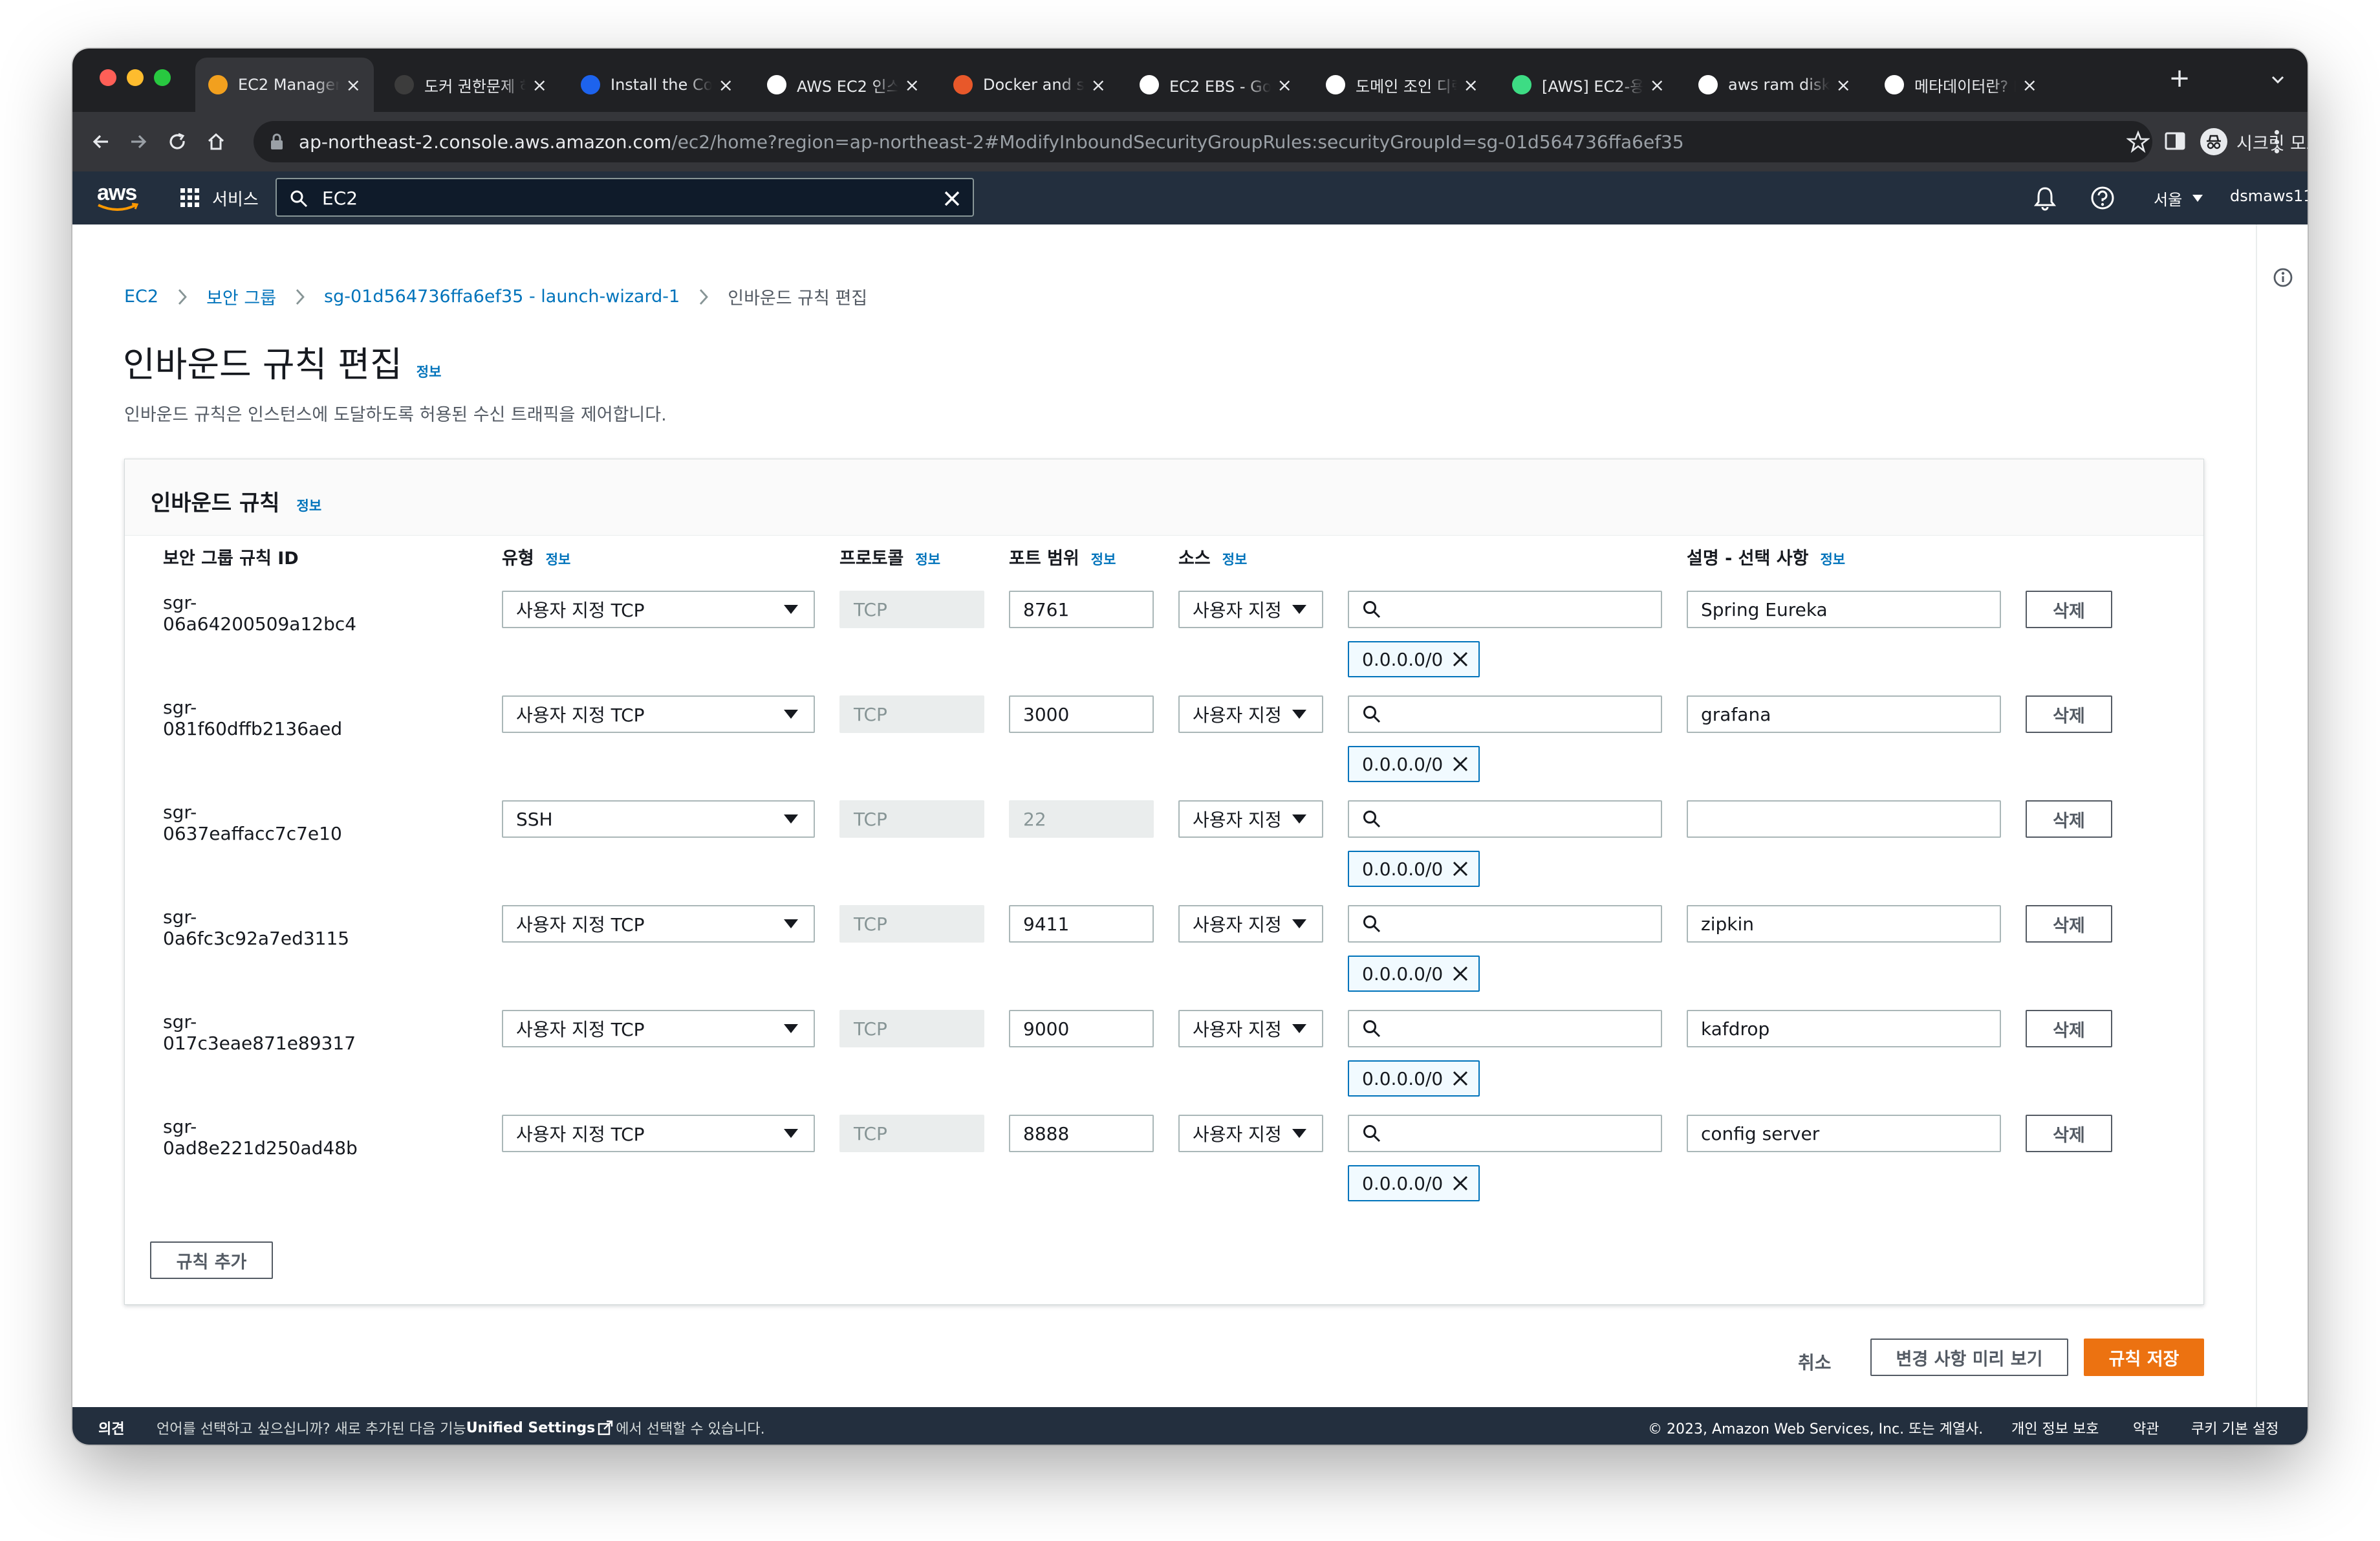  What do you see at coordinates (220, 198) in the screenshot?
I see `services-menu: 서비스` at bounding box center [220, 198].